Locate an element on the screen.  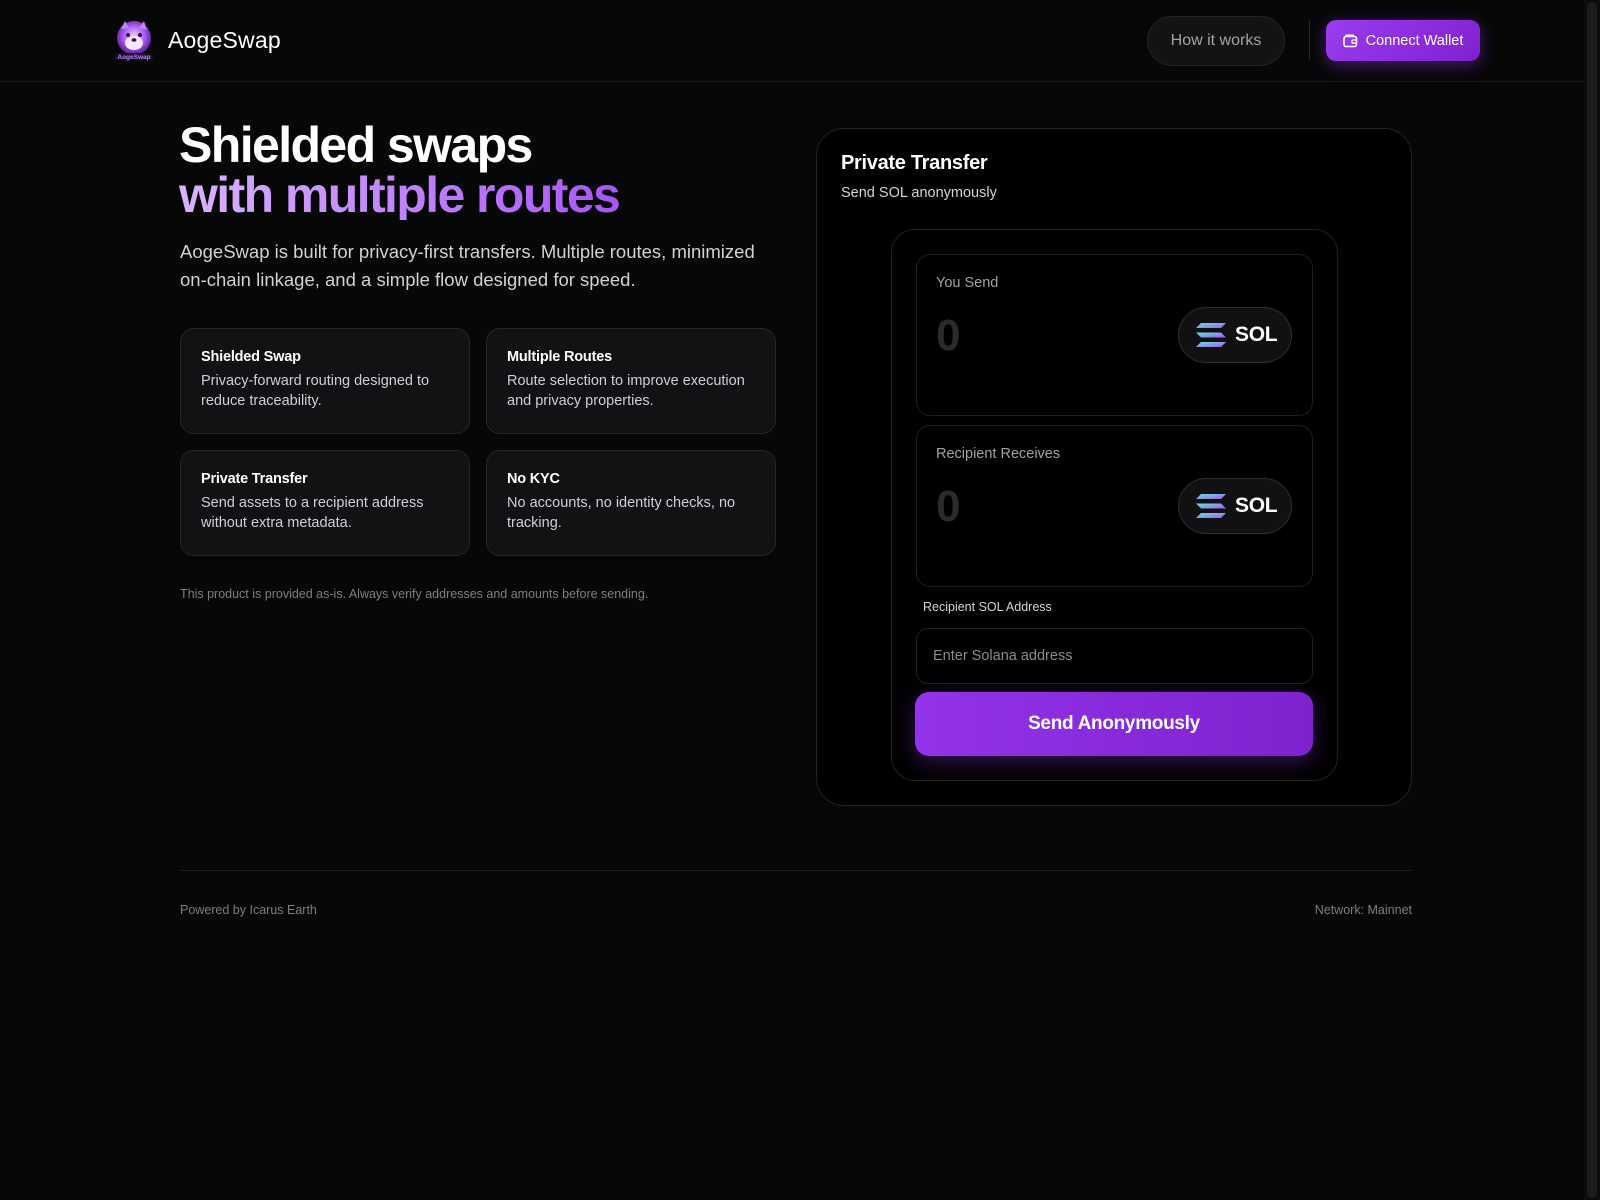
wallet-icon is located at coordinates (1349, 40).